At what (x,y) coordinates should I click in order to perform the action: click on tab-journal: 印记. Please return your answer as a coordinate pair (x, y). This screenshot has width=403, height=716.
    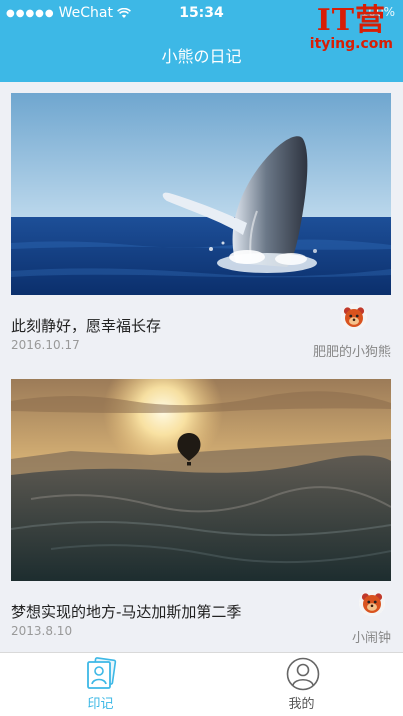
    Looking at the image, I should click on (100, 684).